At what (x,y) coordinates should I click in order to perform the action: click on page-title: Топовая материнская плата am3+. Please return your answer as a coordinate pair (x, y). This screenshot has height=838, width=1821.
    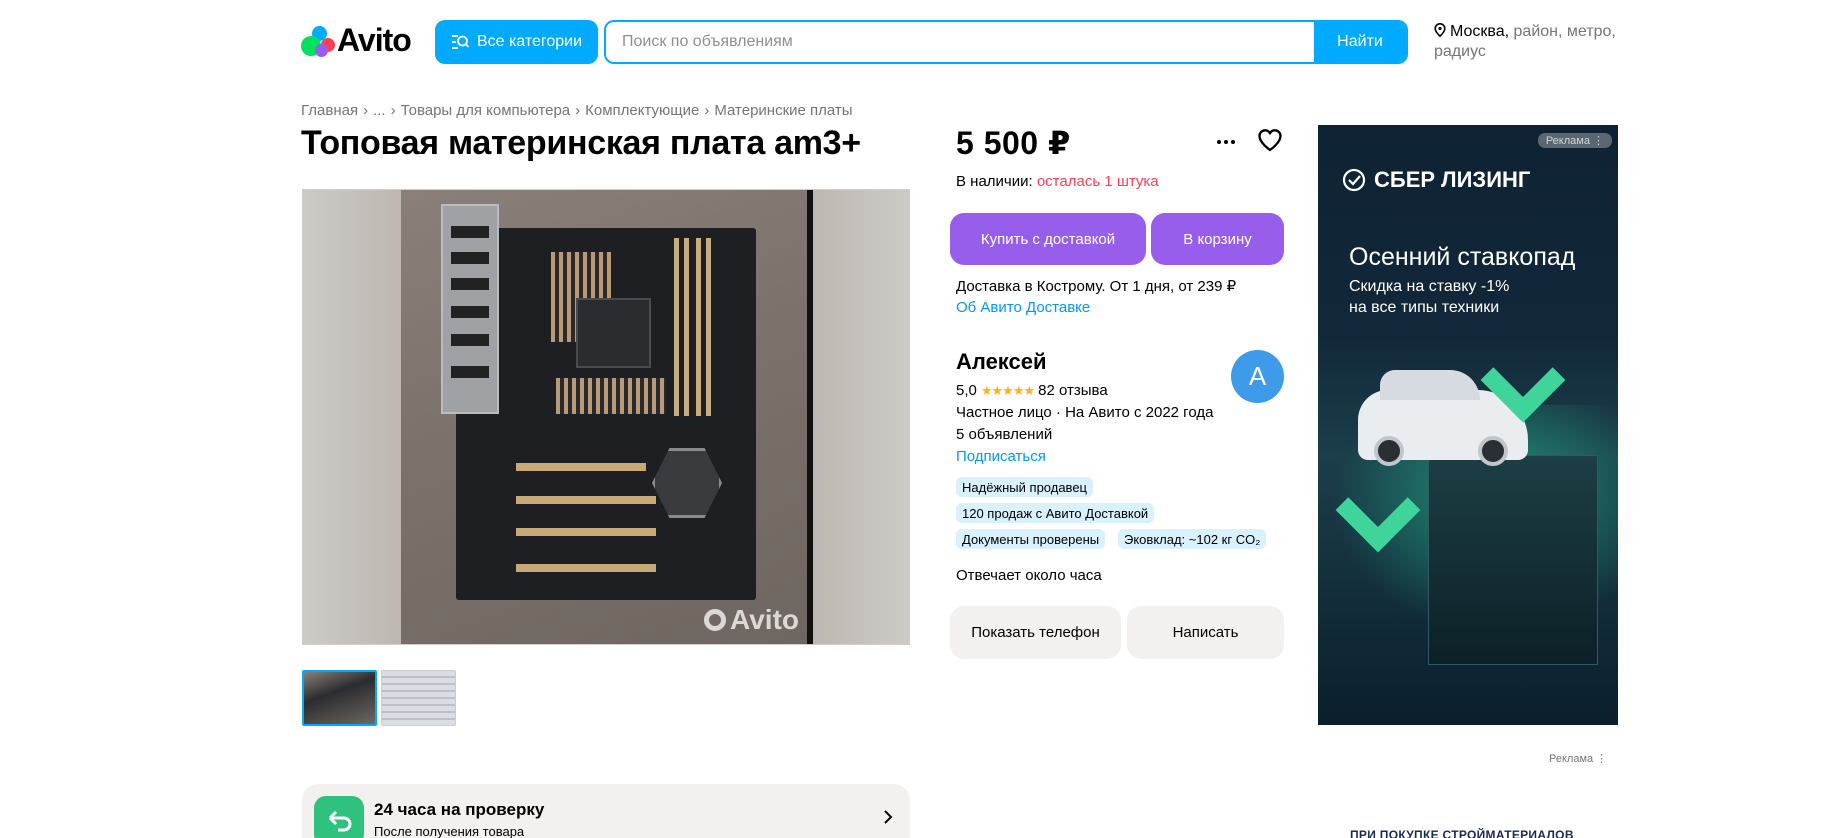
    Looking at the image, I should click on (581, 143).